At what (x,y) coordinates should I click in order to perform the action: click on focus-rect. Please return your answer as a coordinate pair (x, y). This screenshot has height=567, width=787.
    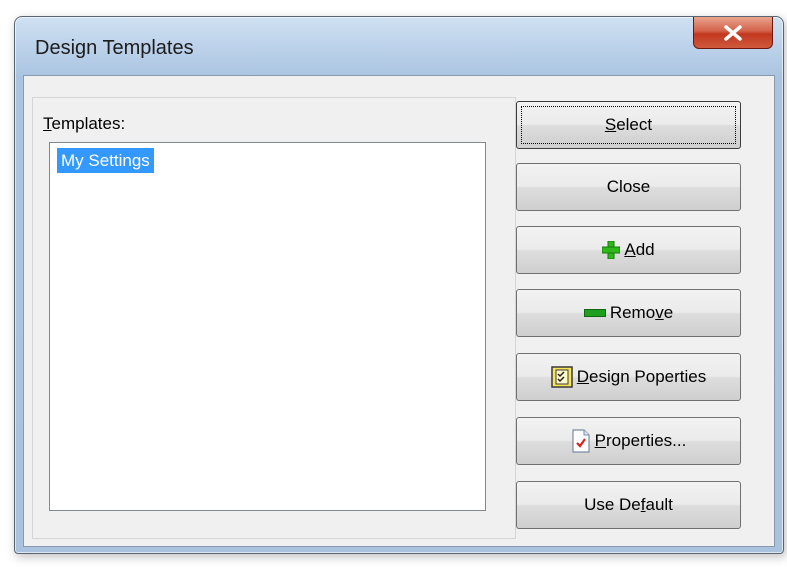
    Looking at the image, I should click on (628, 125).